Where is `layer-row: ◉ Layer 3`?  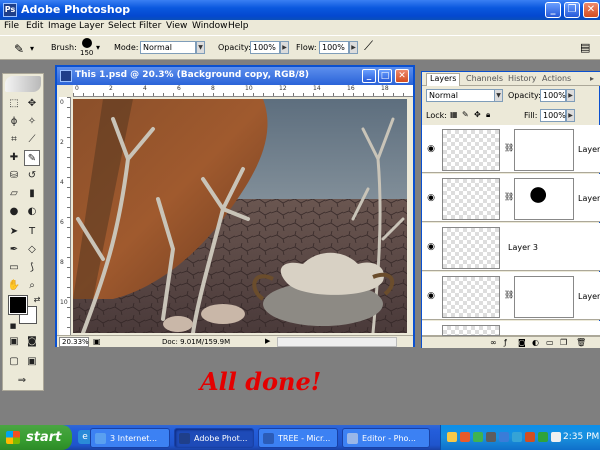
layer-row: ◉ Layer 3 is located at coordinates (511, 247).